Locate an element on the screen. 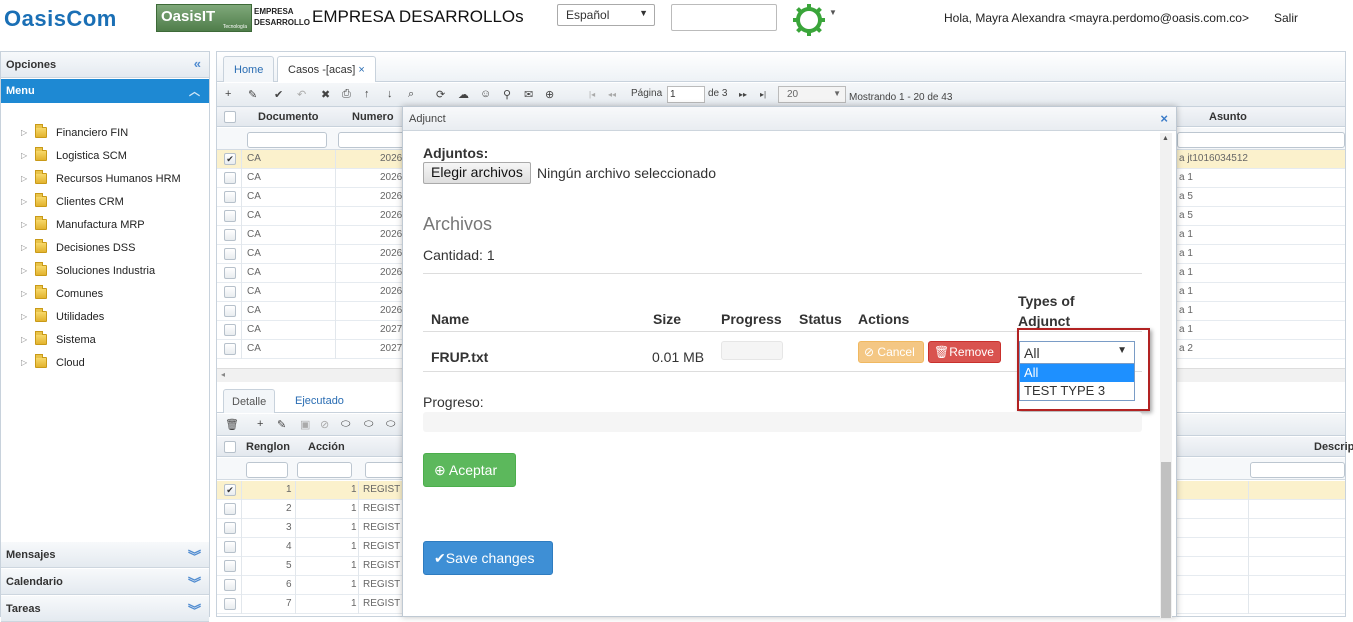  pin-icon: ⚲ is located at coordinates (507, 94).